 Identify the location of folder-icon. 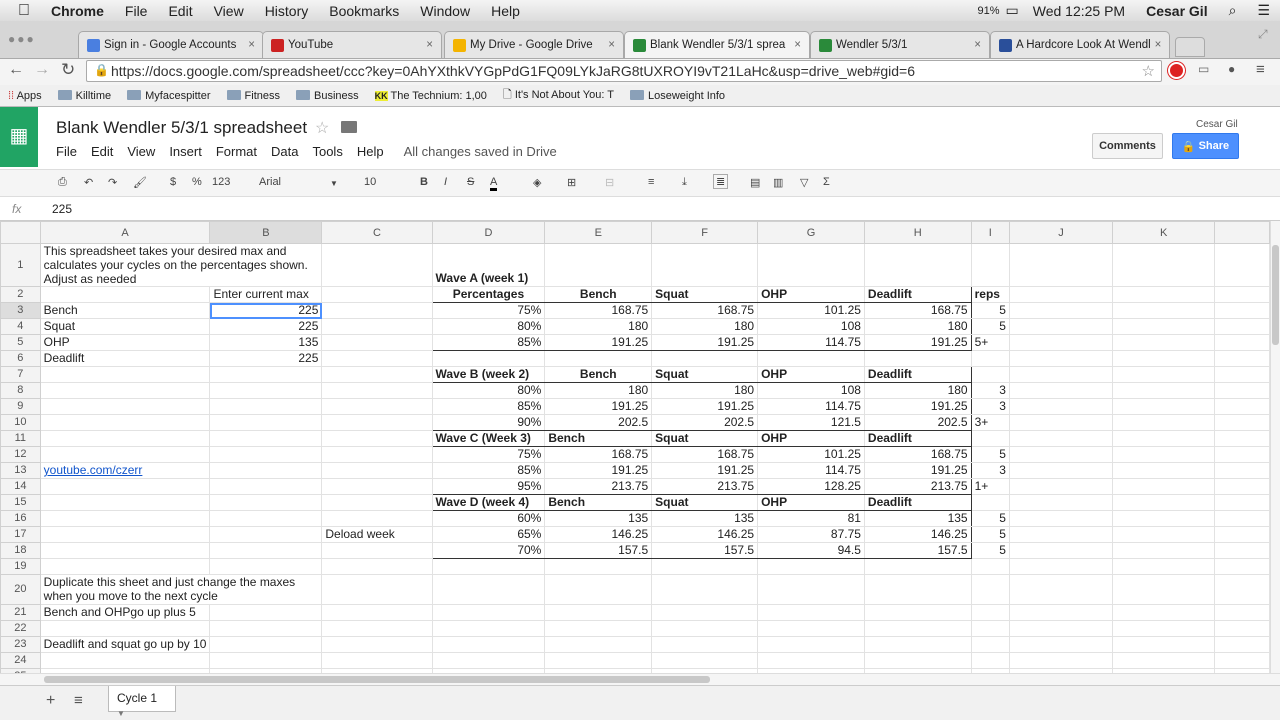
(349, 127).